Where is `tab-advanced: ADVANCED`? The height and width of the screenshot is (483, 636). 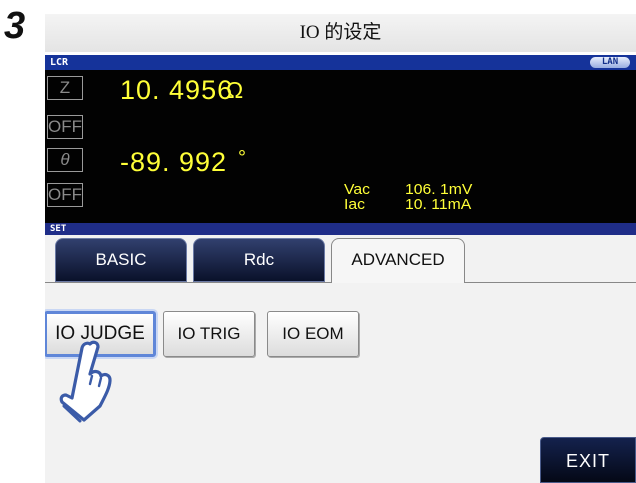 tab-advanced: ADVANCED is located at coordinates (398, 260).